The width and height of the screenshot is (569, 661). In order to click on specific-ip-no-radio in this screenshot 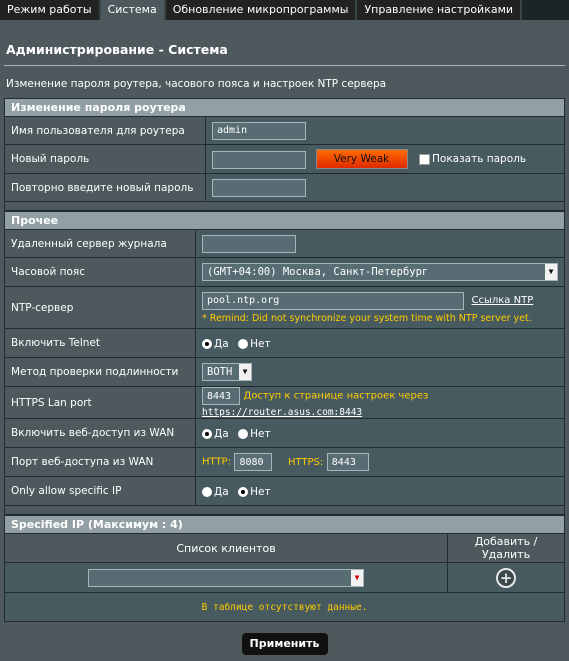, I will do `click(243, 491)`.